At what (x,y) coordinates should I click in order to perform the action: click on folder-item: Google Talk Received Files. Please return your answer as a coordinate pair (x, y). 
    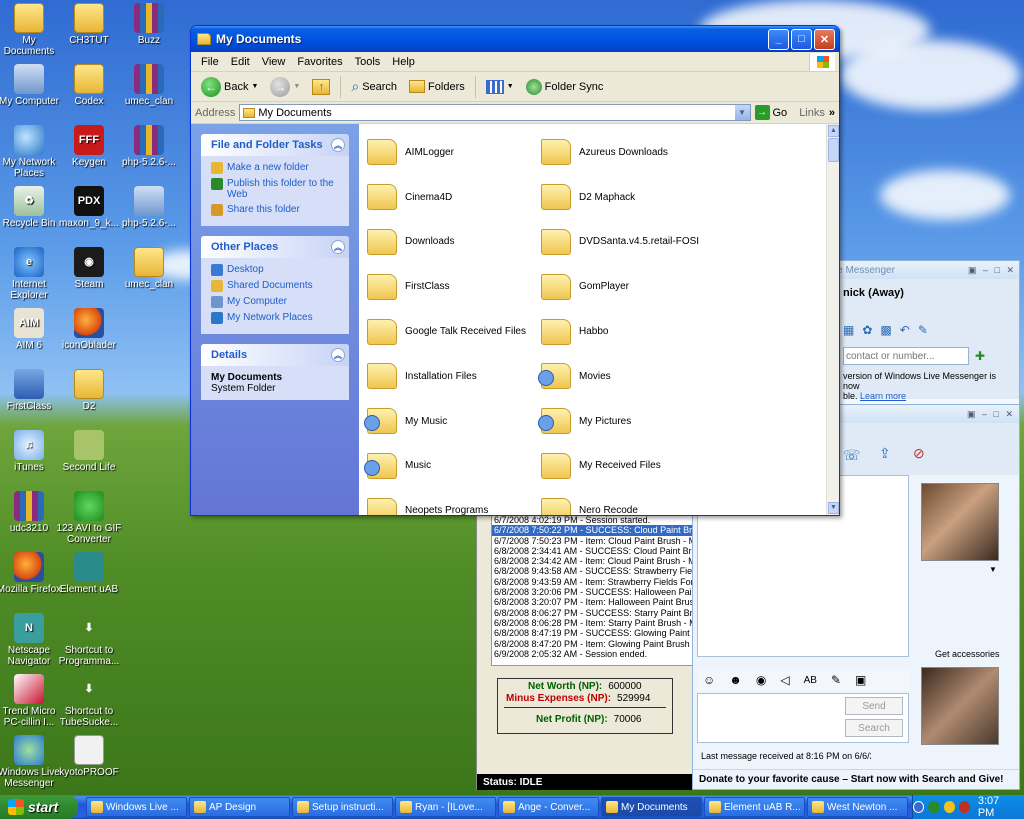
    Looking at the image, I should click on (454, 331).